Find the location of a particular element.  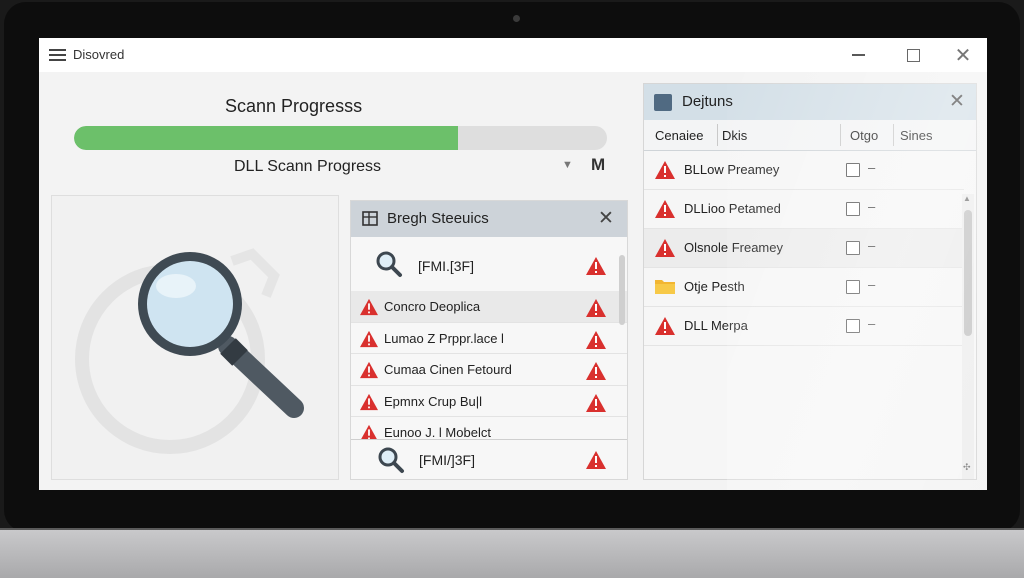

list-item-label: Eunoo J. l Mobelct is located at coordinates (437, 432).